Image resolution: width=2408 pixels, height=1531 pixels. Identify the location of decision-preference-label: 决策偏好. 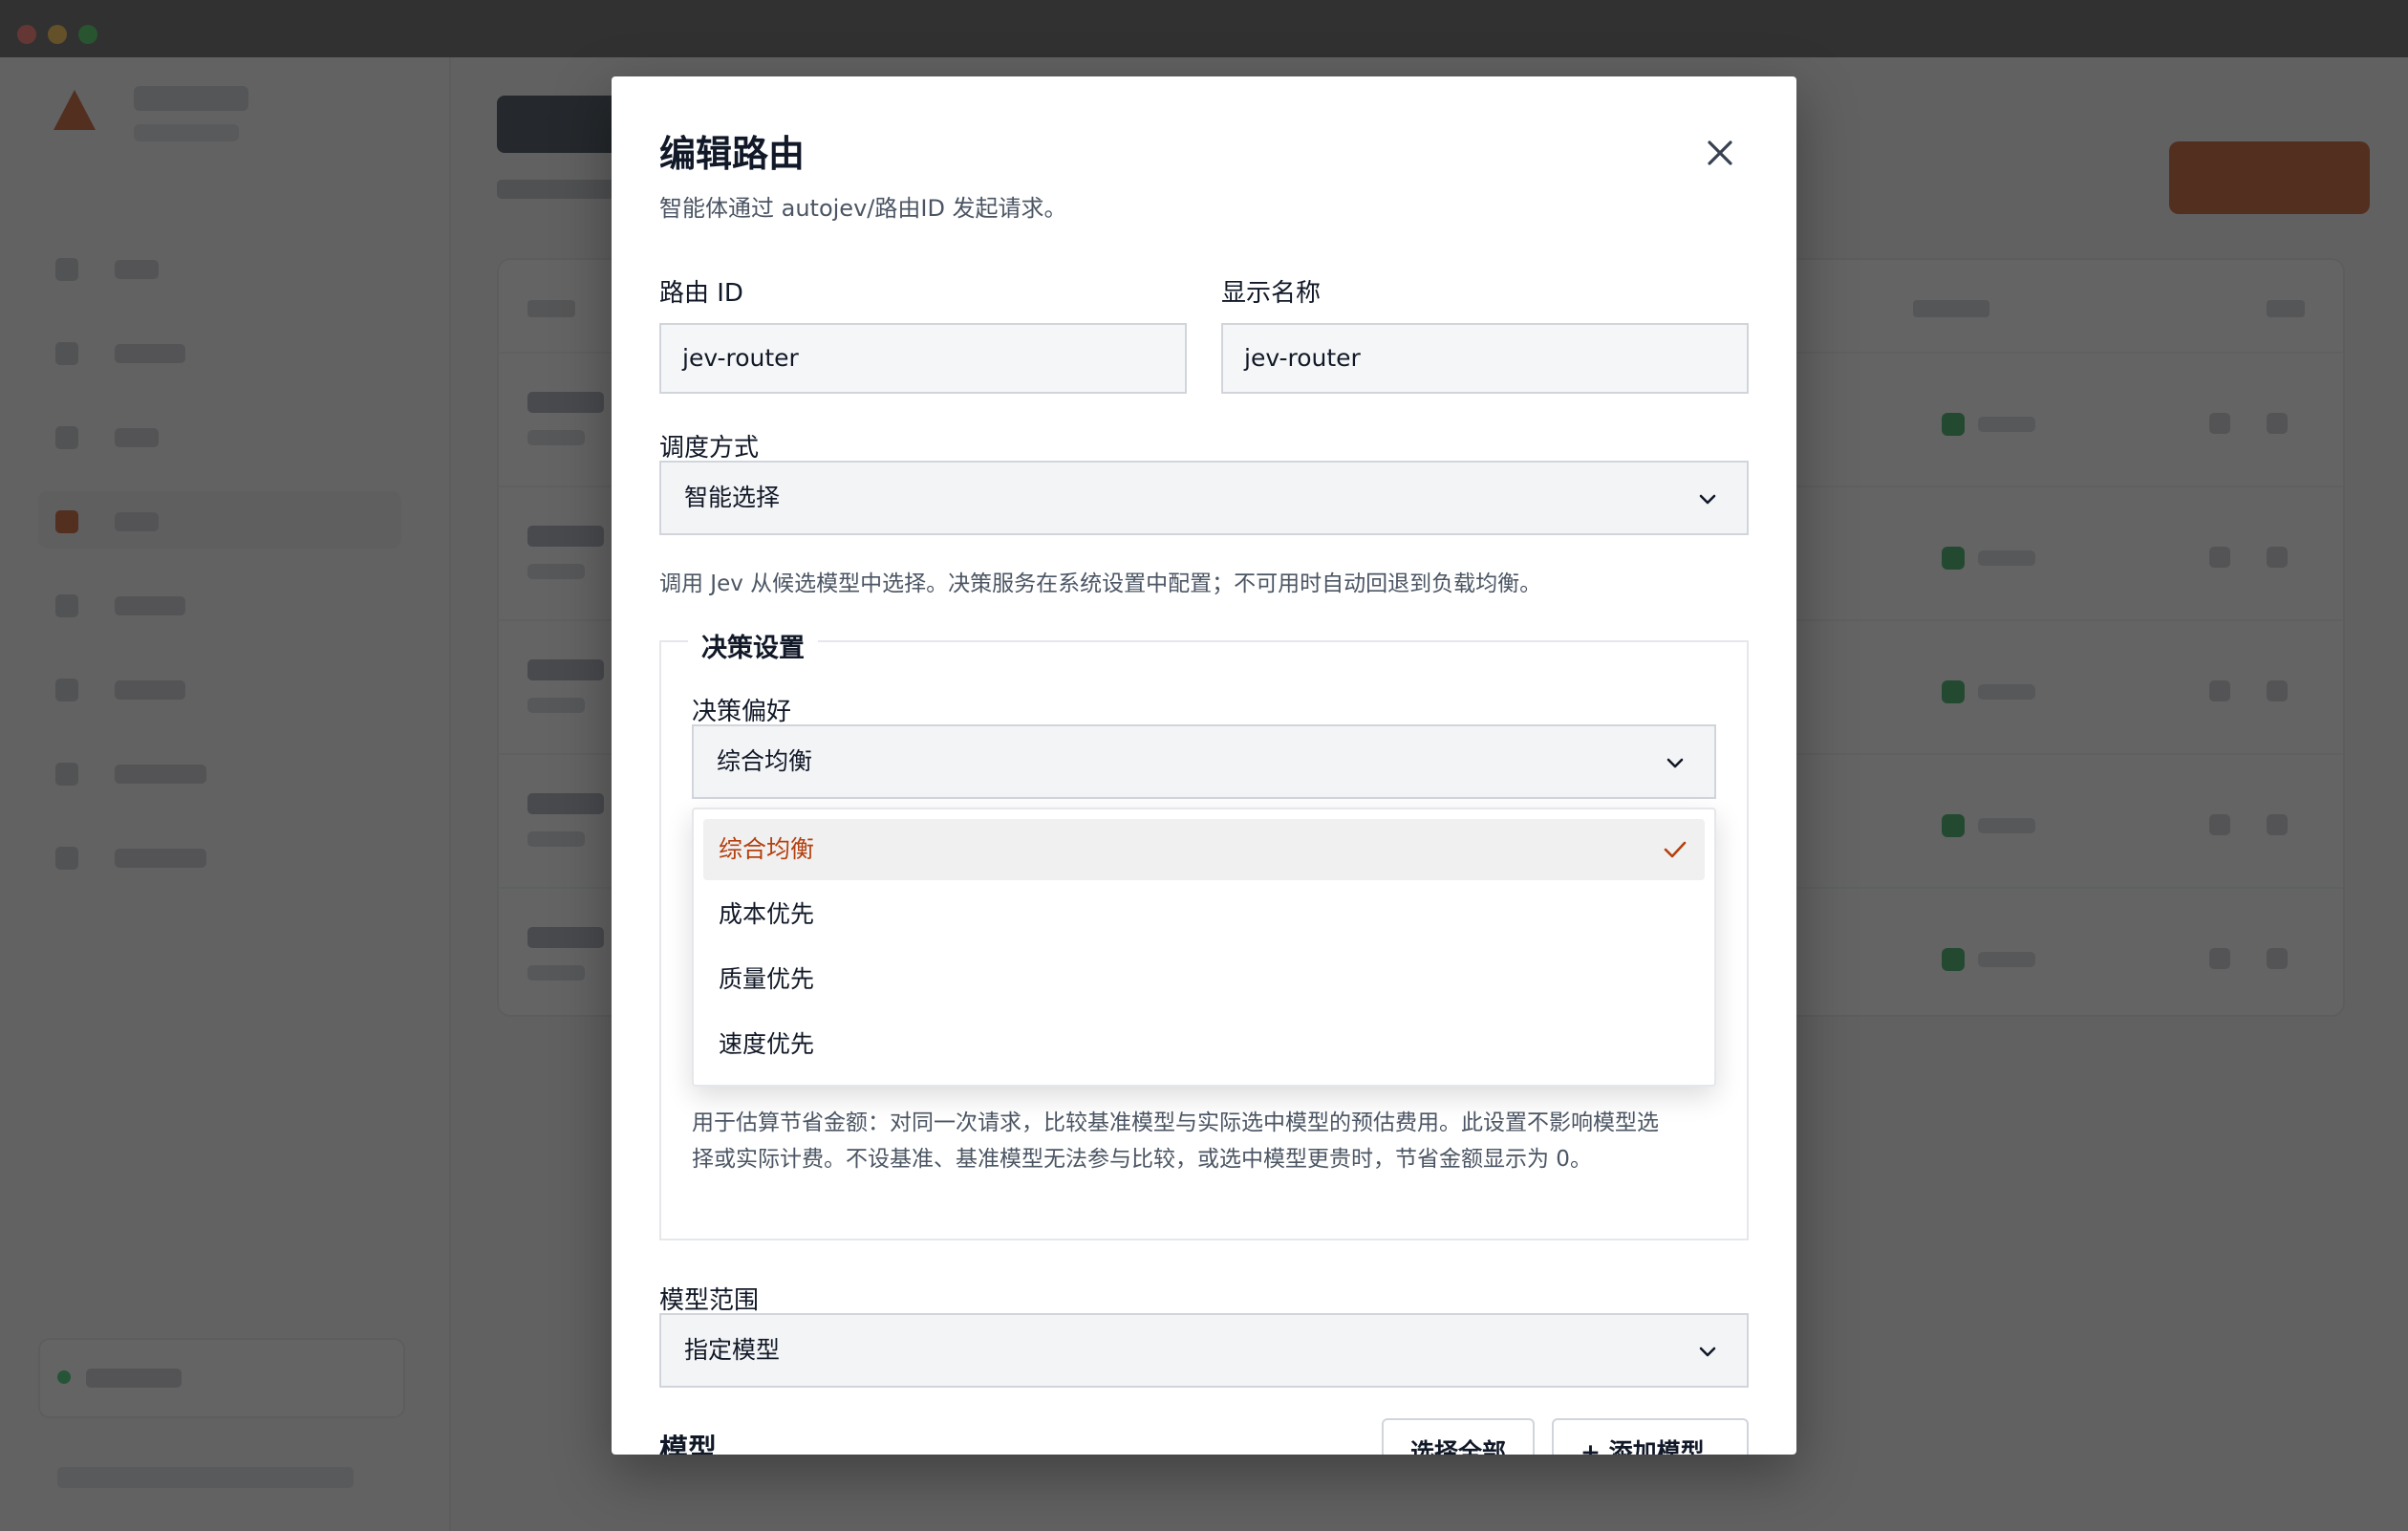
(742, 712).